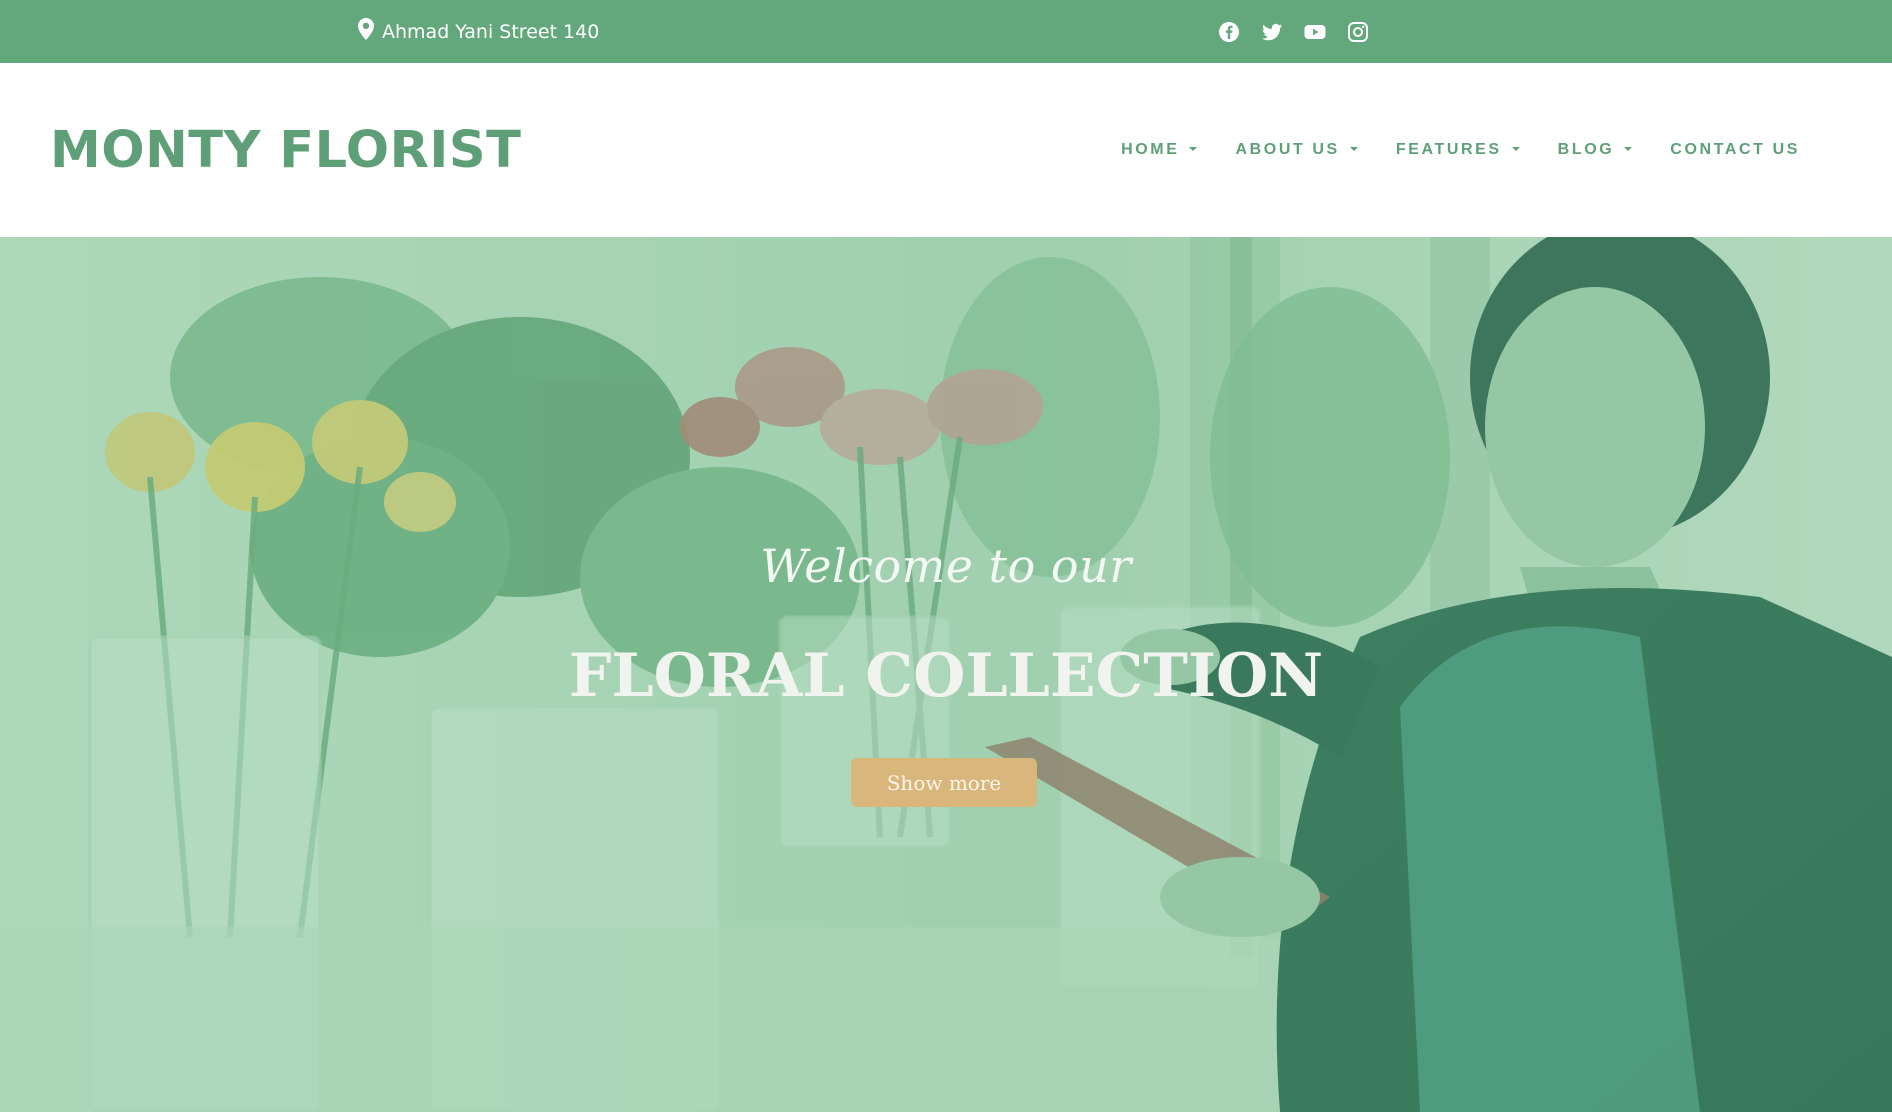 This screenshot has height=1112, width=1892. I want to click on nav-blog-label: BLOG, so click(1586, 149).